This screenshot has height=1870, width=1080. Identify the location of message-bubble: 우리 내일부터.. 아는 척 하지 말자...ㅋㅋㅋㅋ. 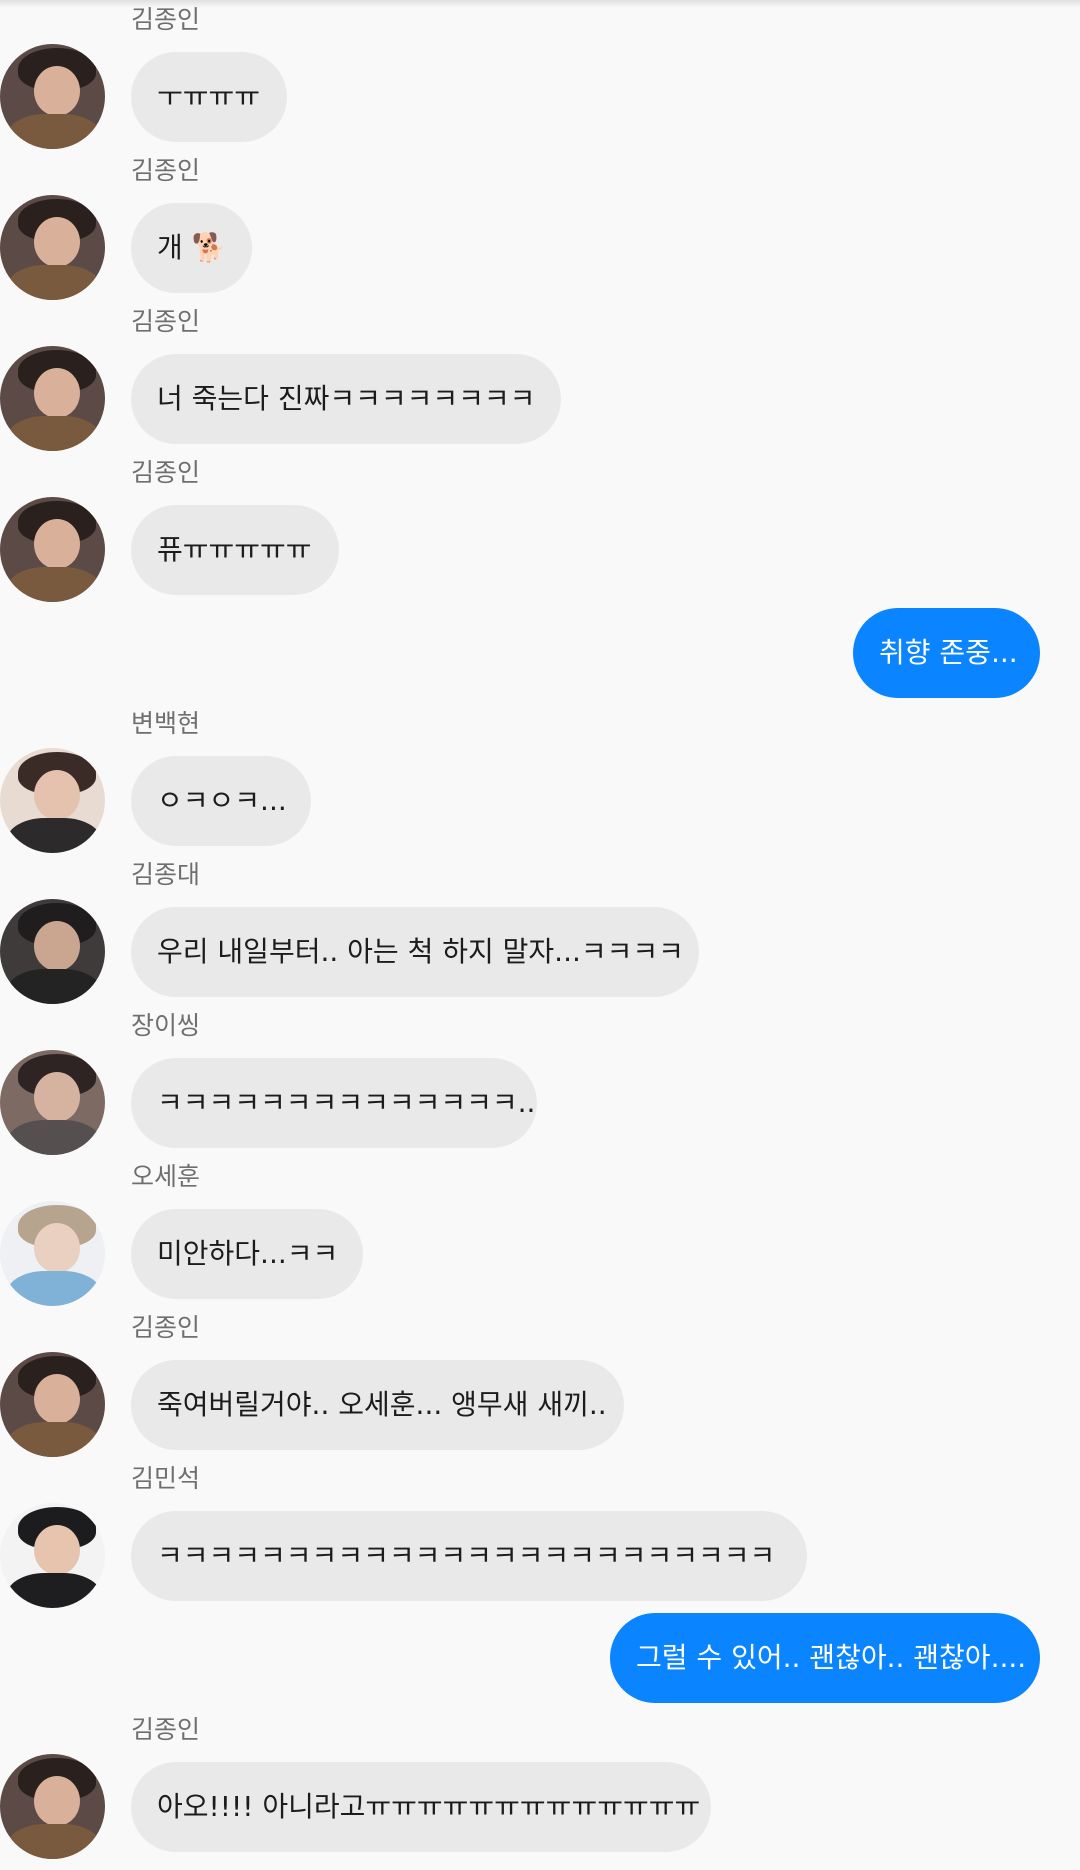
(415, 952).